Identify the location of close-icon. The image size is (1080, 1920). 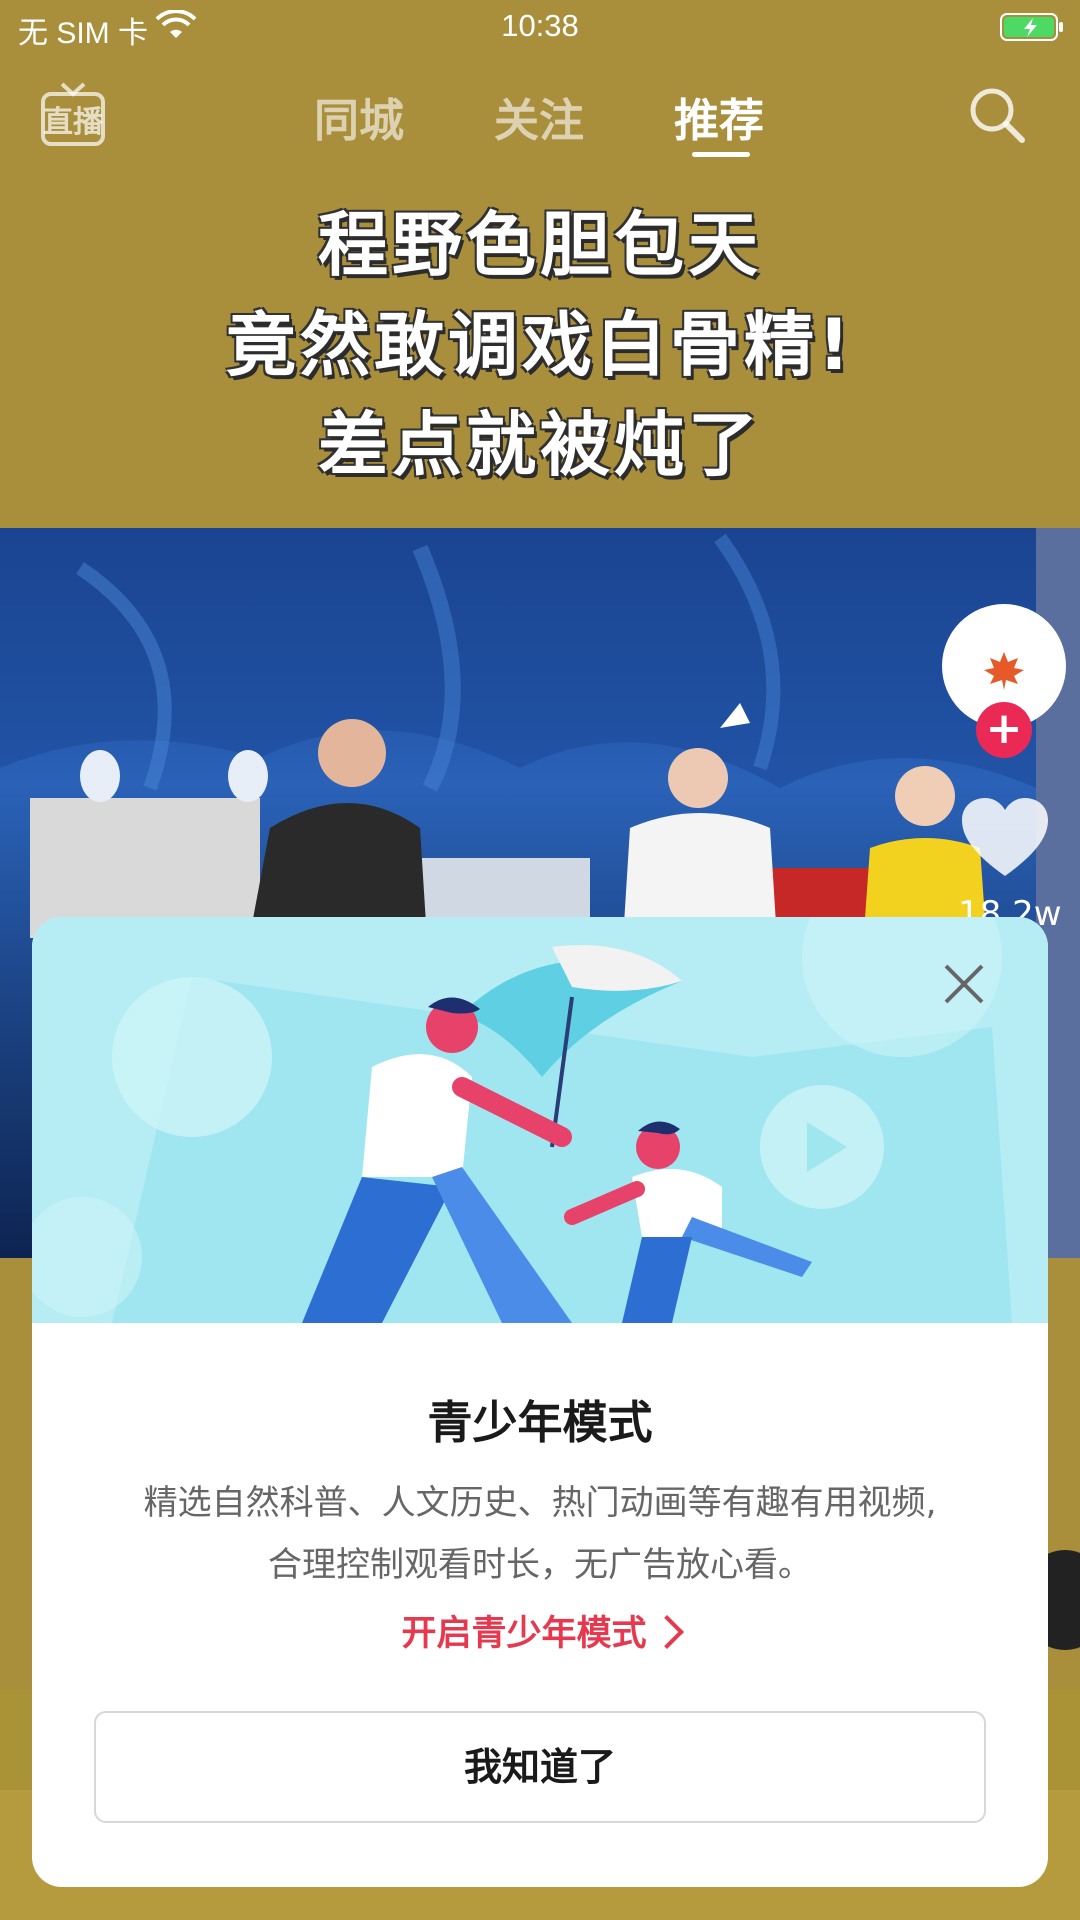
(964, 984).